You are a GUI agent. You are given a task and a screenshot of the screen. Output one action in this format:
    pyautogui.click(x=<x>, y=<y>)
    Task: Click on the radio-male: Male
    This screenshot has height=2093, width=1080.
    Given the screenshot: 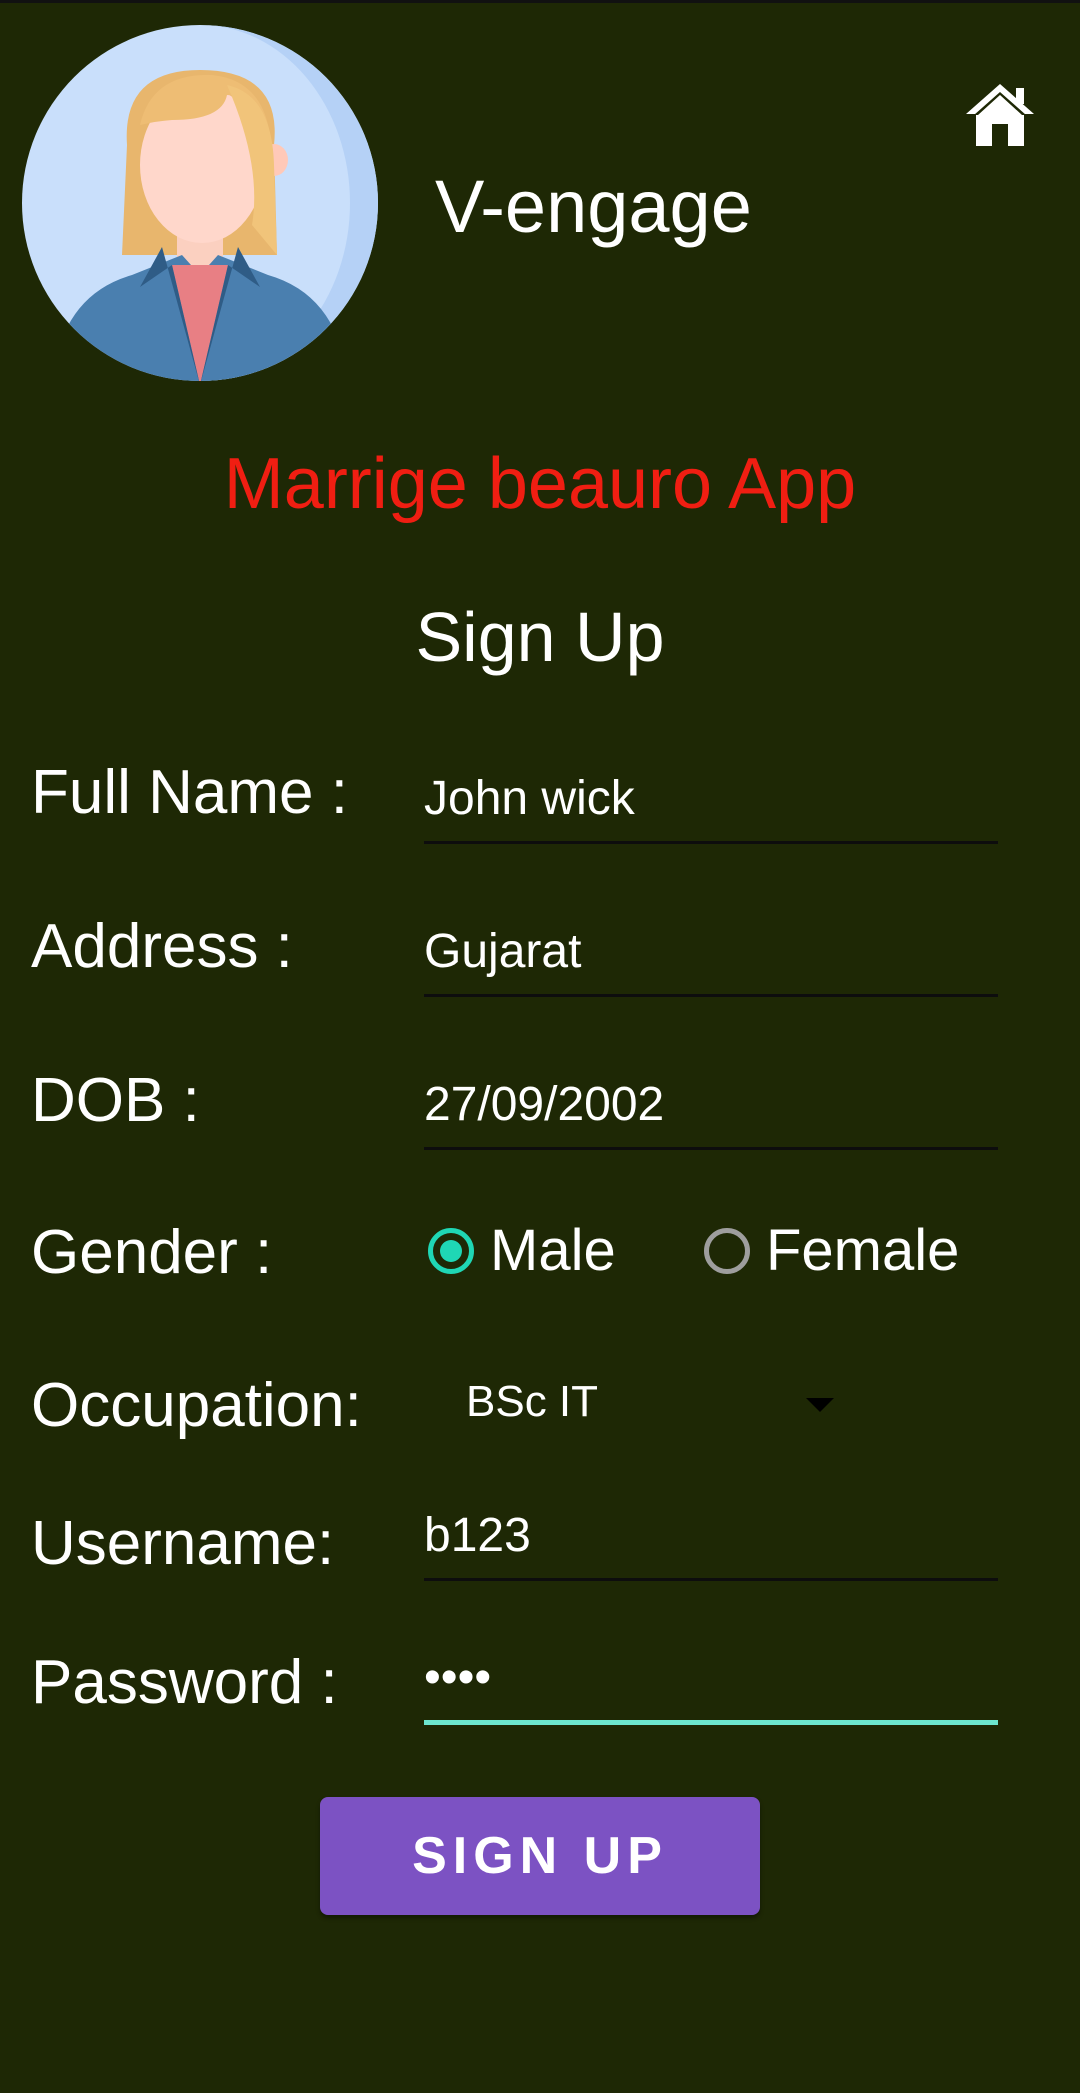 What is the action you would take?
    pyautogui.click(x=522, y=1251)
    